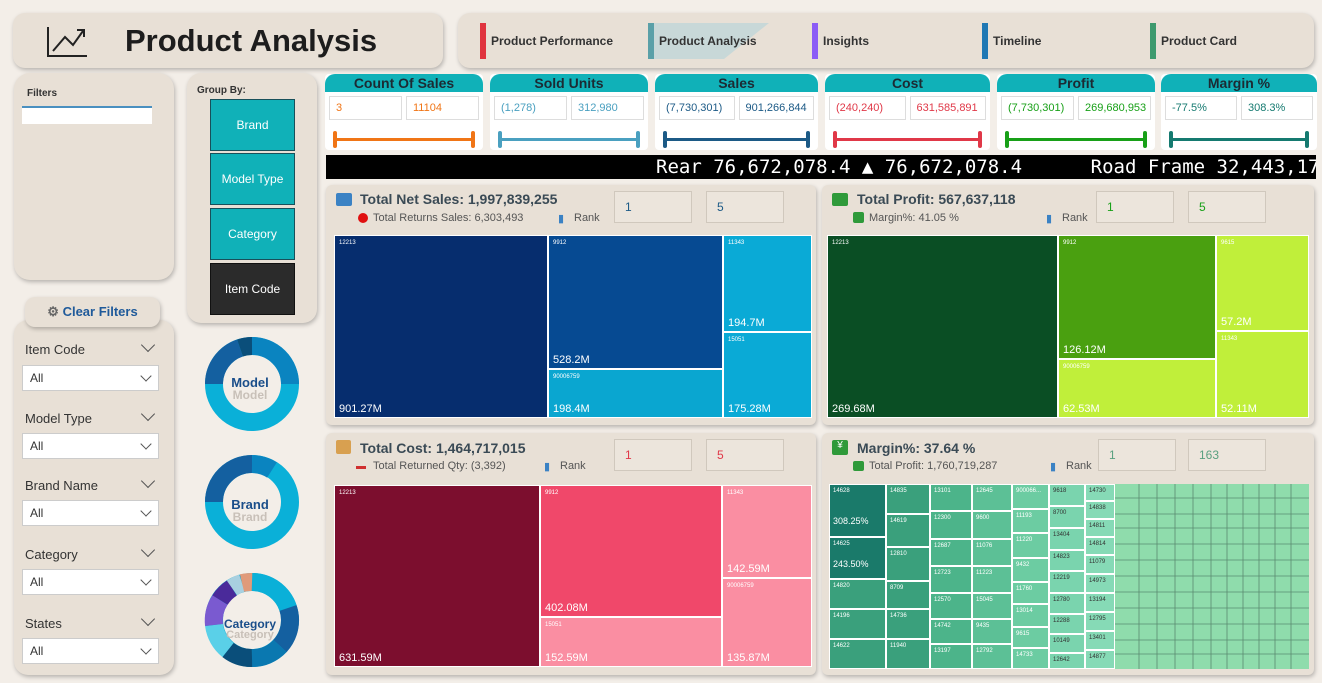  I want to click on nav-insights: Insights, so click(840, 41).